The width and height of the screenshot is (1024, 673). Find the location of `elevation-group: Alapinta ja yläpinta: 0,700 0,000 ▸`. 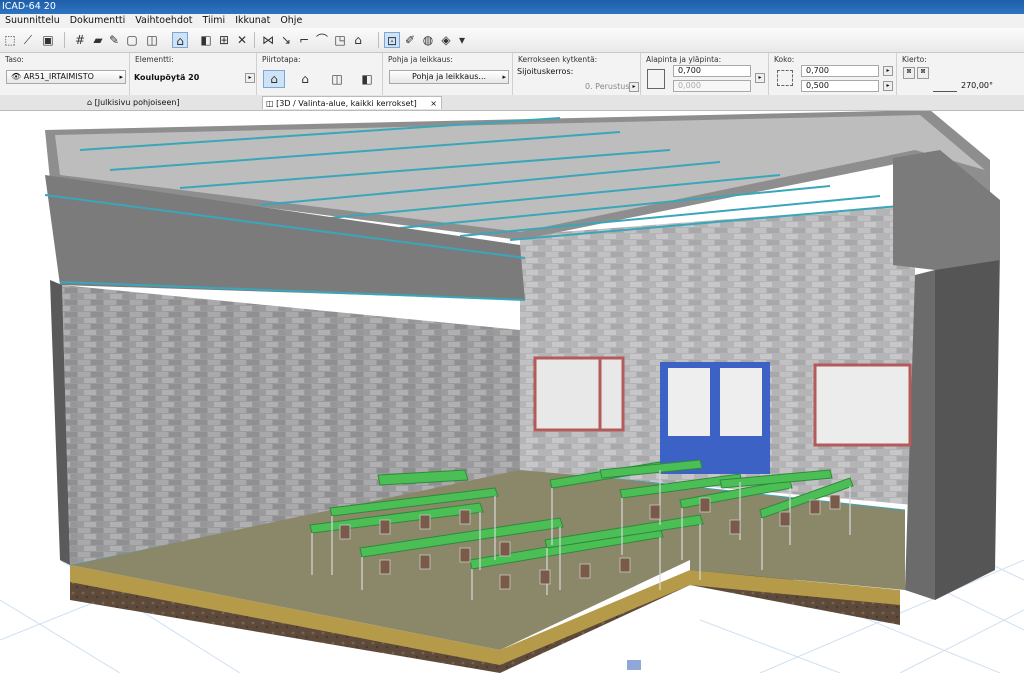

elevation-group: Alapinta ja yläpinta: 0,700 0,000 ▸ is located at coordinates (705, 74).